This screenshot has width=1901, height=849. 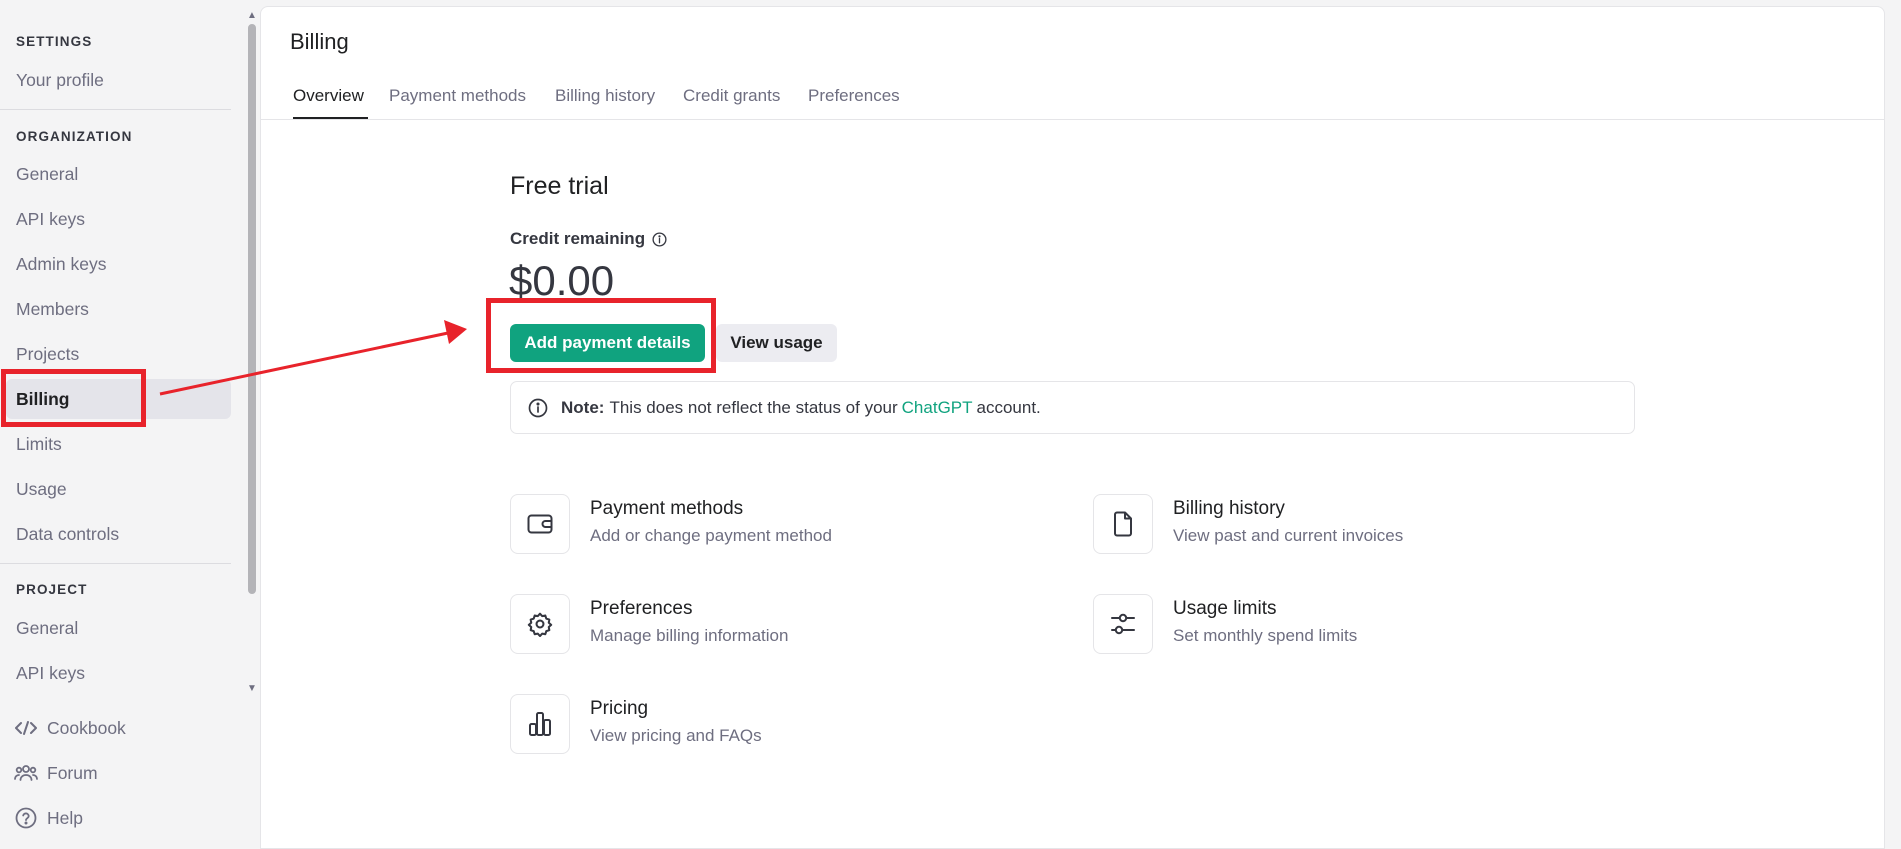 I want to click on card-usage-limits: Usage limits Set monthly spend limits, so click(x=1353, y=625).